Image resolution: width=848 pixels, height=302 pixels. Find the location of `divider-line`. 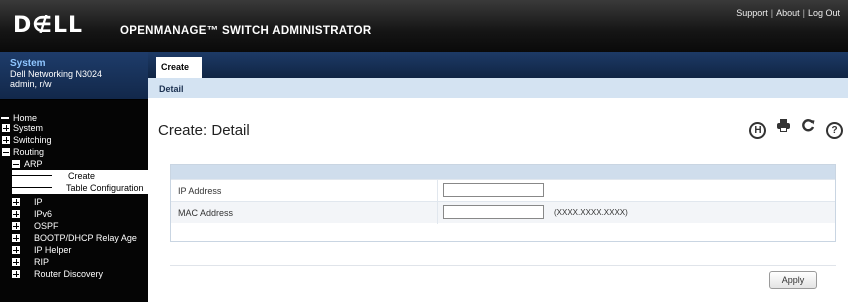

divider-line is located at coordinates (503, 265).